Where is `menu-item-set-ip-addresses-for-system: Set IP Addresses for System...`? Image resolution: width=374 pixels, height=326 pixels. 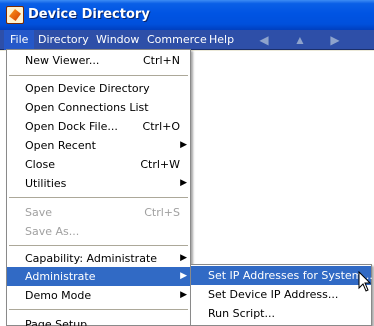
menu-item-set-ip-addresses-for-system: Set IP Addresses for System... is located at coordinates (282, 275).